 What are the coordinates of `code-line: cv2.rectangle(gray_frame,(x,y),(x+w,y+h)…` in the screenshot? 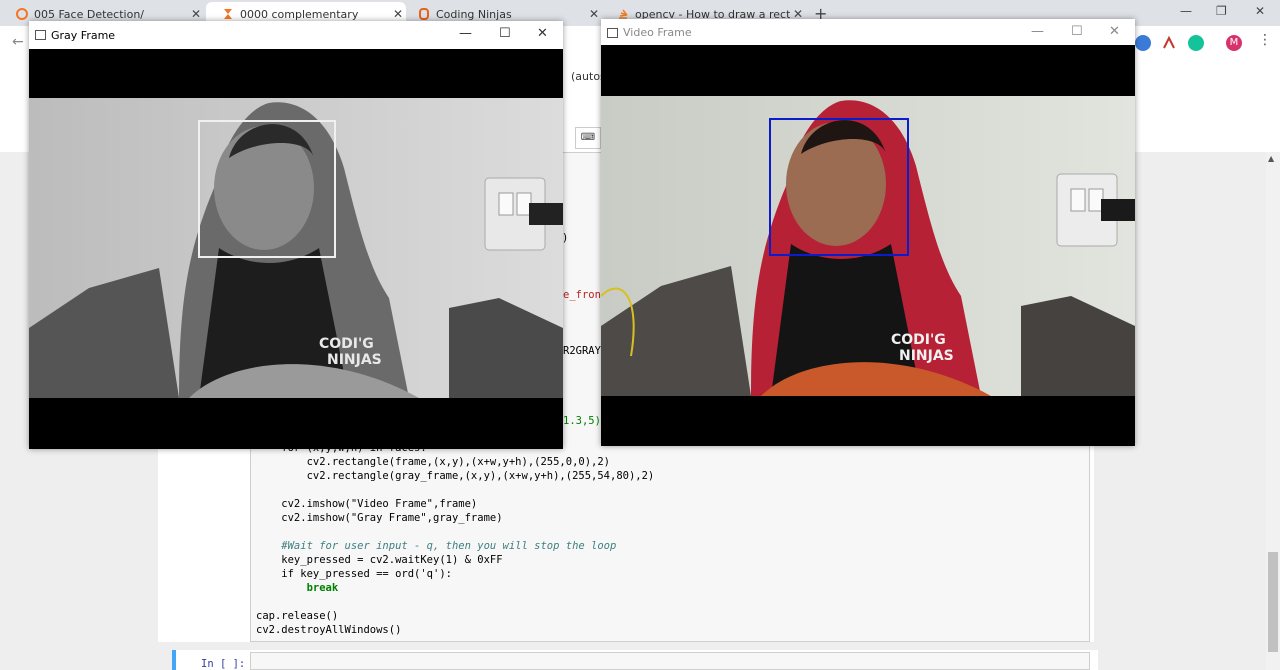 It's located at (455, 476).